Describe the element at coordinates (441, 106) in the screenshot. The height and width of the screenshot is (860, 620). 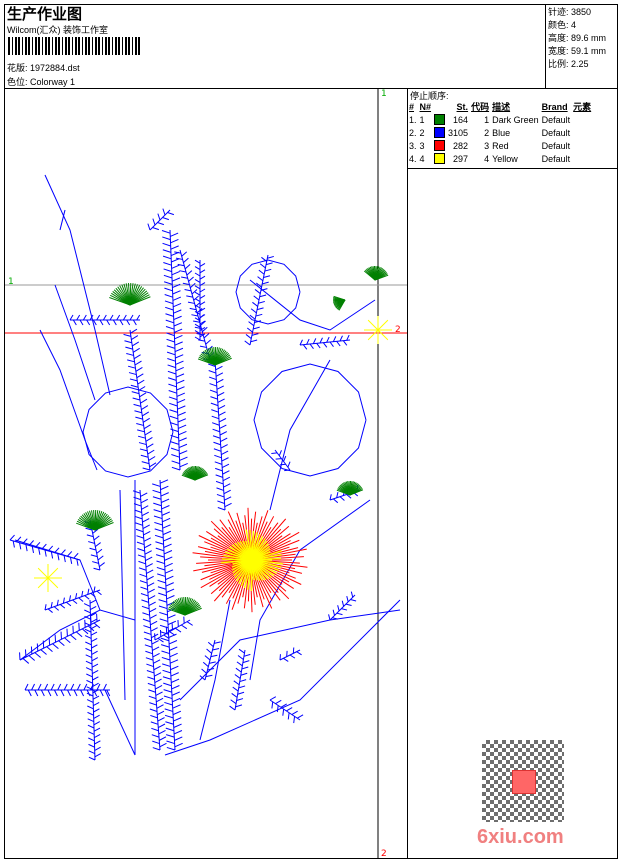
I see `column-header` at that location.